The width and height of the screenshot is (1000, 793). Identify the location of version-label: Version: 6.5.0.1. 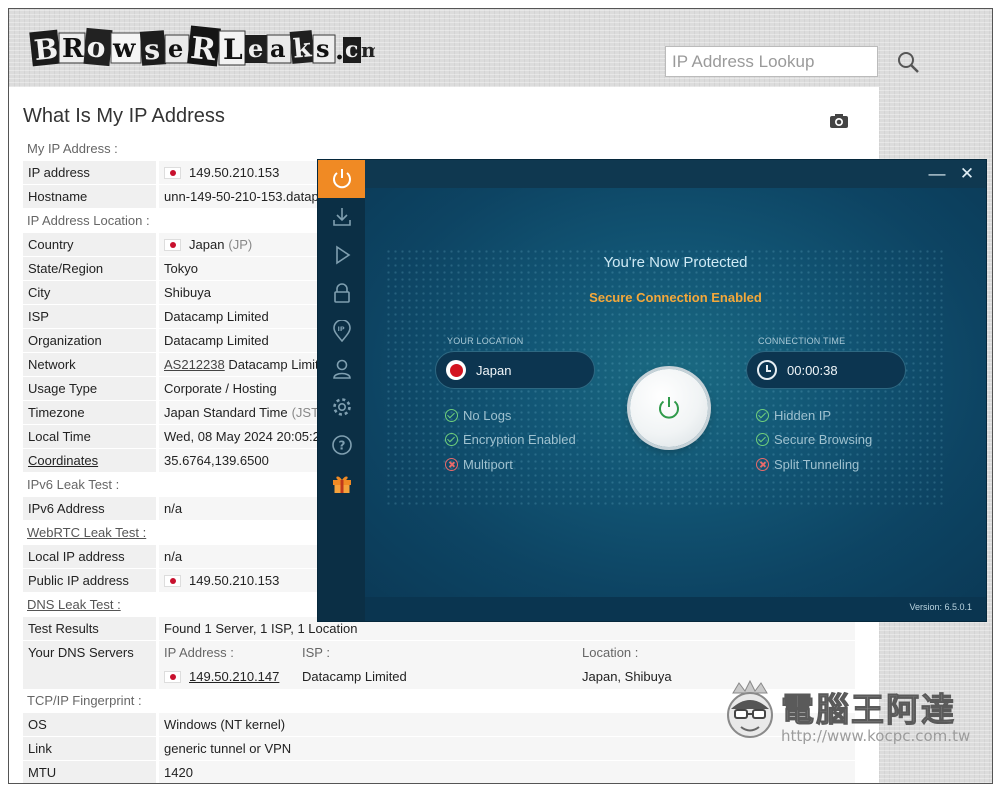
(940, 607).